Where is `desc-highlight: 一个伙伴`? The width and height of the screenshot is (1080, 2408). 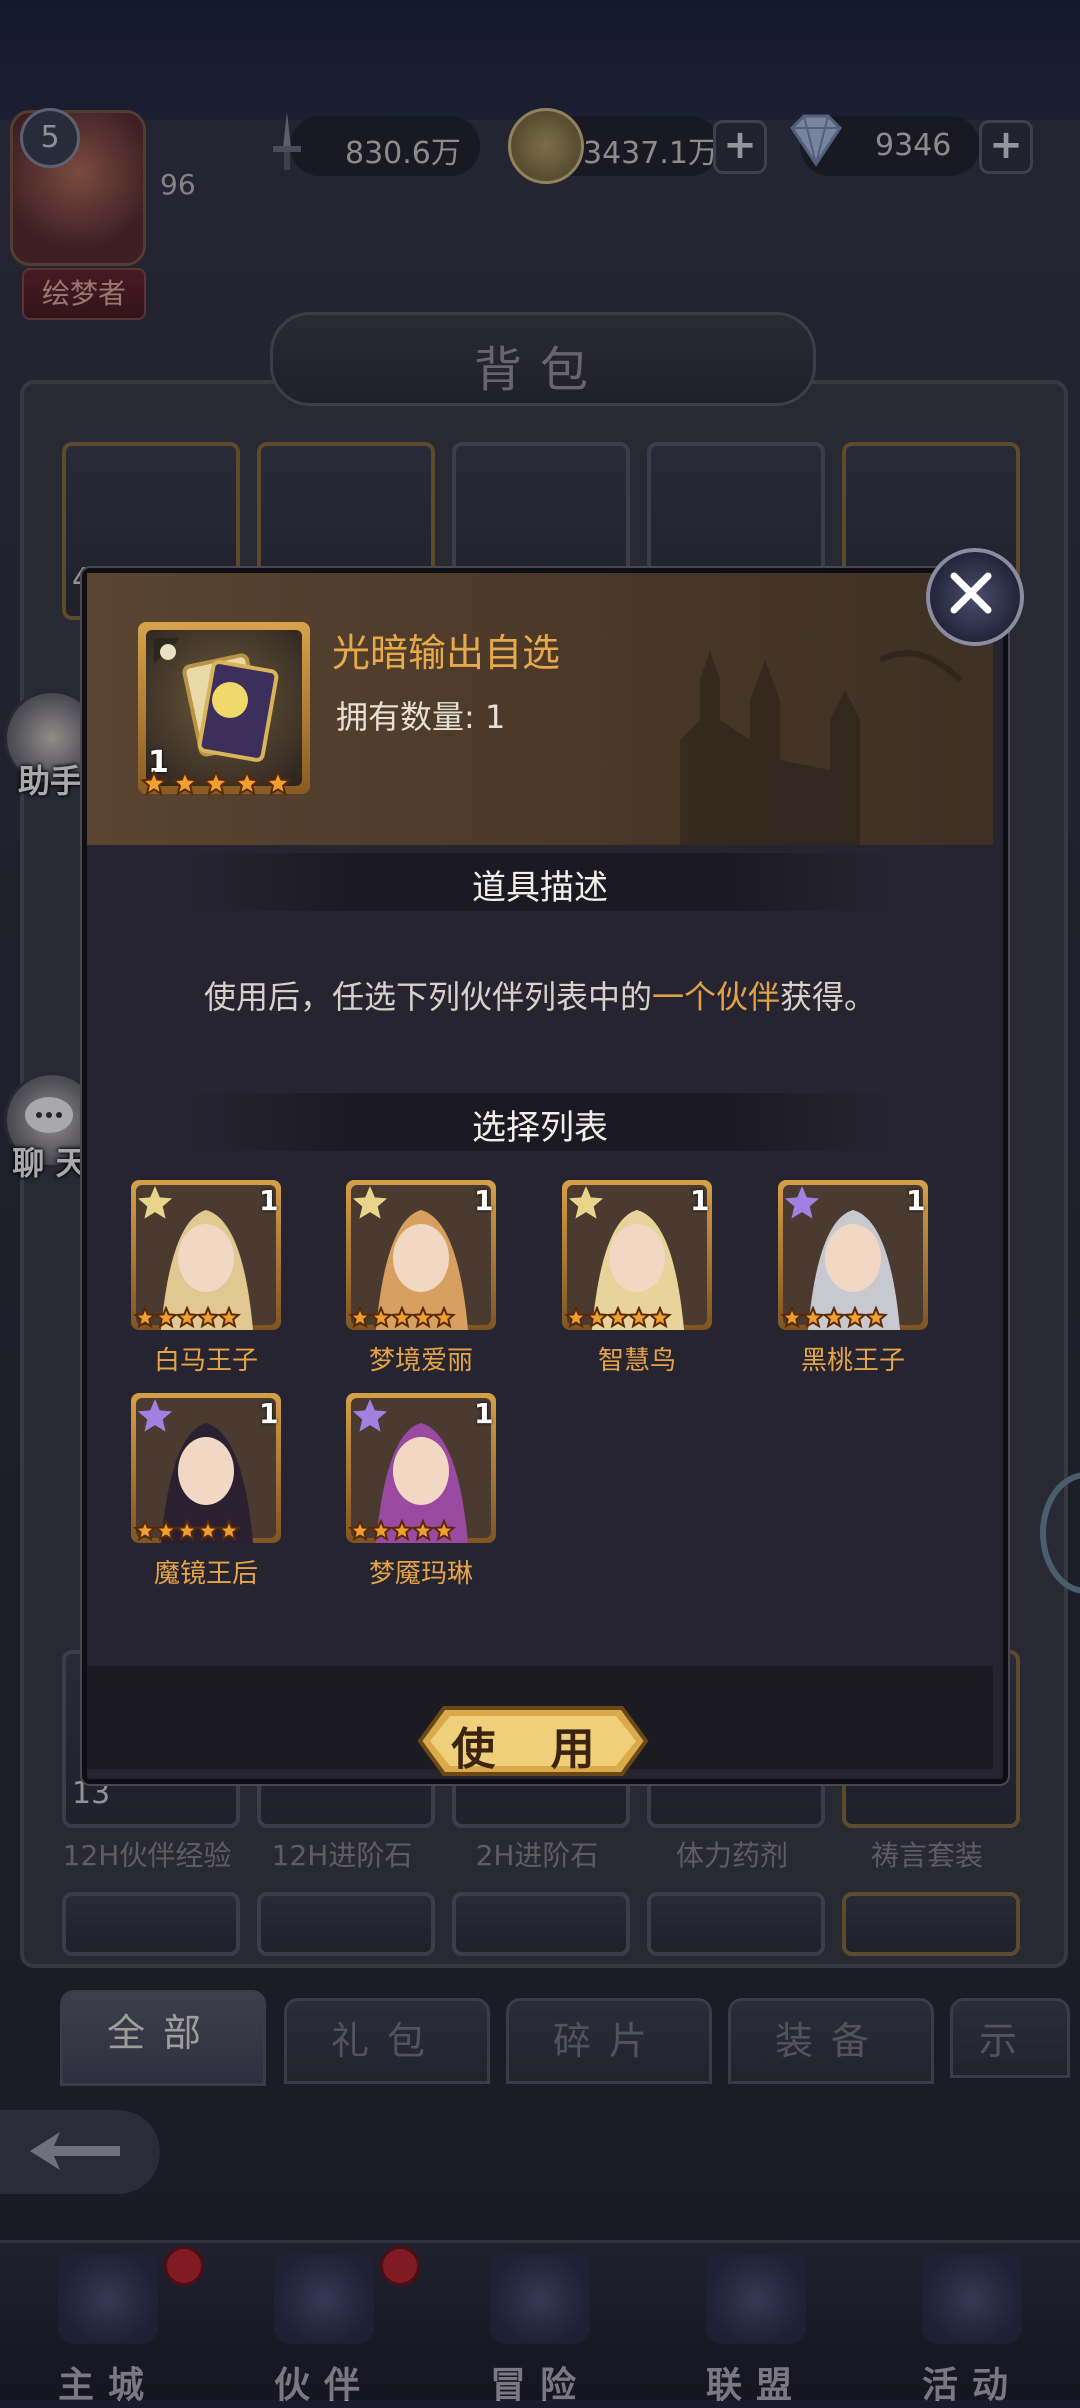
desc-highlight: 一个伙伴 is located at coordinates (715, 997).